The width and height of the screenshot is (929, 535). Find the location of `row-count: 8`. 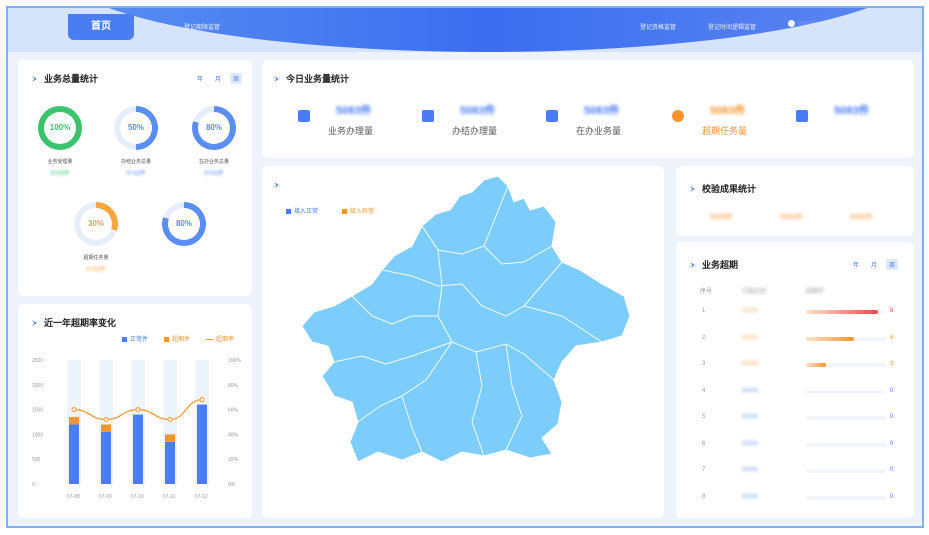

row-count: 8 is located at coordinates (892, 311).